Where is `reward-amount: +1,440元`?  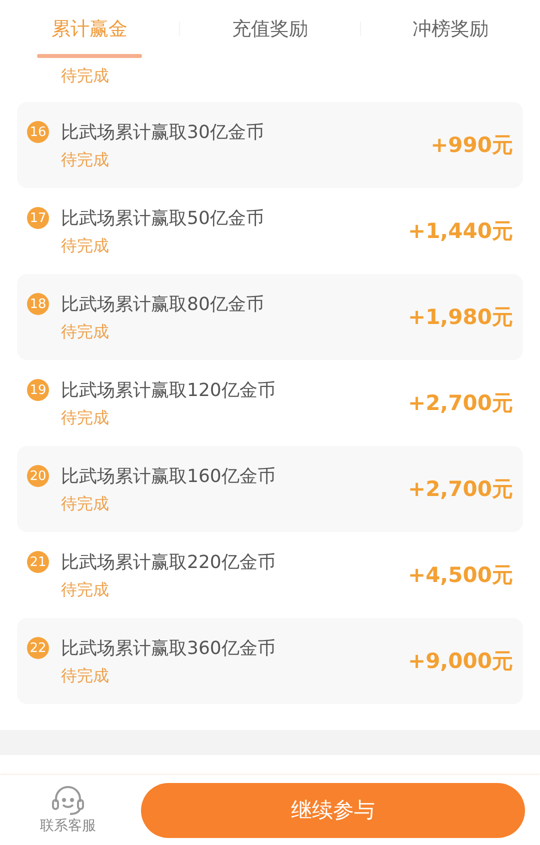
reward-amount: +1,440元 is located at coordinates (460, 231).